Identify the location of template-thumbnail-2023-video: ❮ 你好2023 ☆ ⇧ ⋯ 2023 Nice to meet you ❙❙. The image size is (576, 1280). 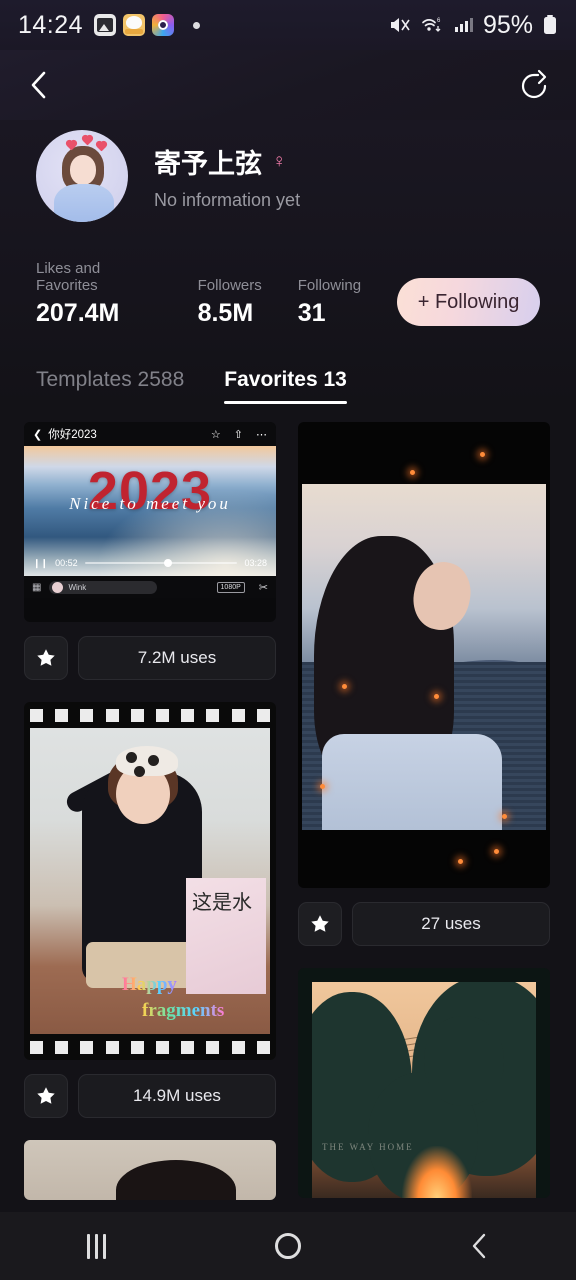
(150, 522).